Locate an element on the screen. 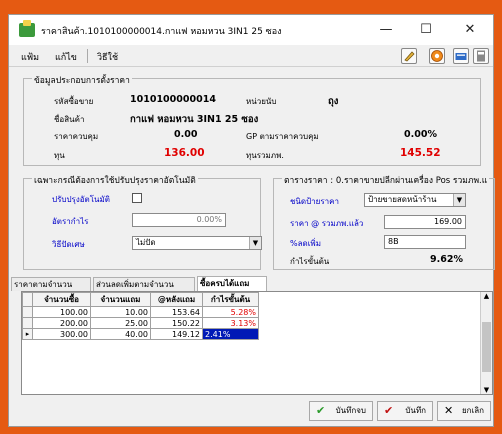 The image size is (502, 434). col-header-gross-profit: กำไรขั้นต้น is located at coordinates (230, 299).